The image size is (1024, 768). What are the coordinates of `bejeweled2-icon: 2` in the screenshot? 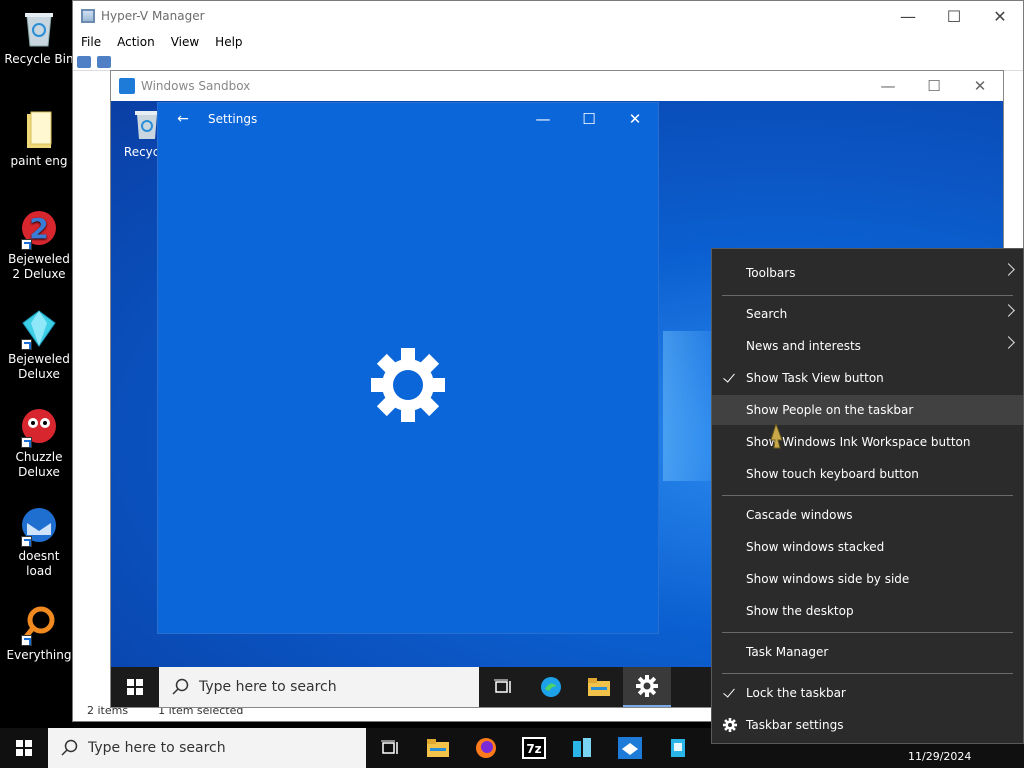 It's located at (39, 229).